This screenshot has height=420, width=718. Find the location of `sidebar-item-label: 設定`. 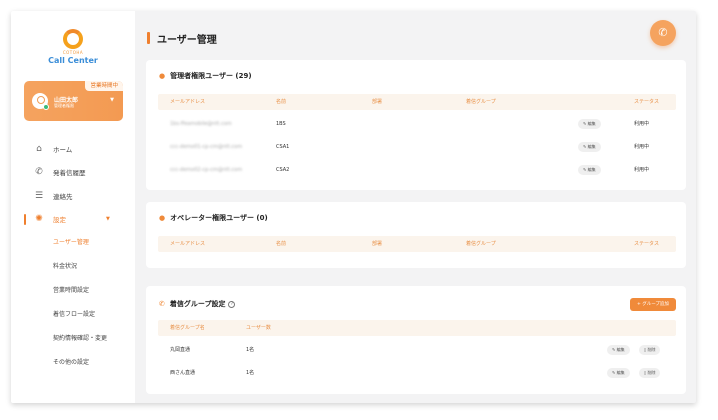

sidebar-item-label: 設定 is located at coordinates (59, 220).